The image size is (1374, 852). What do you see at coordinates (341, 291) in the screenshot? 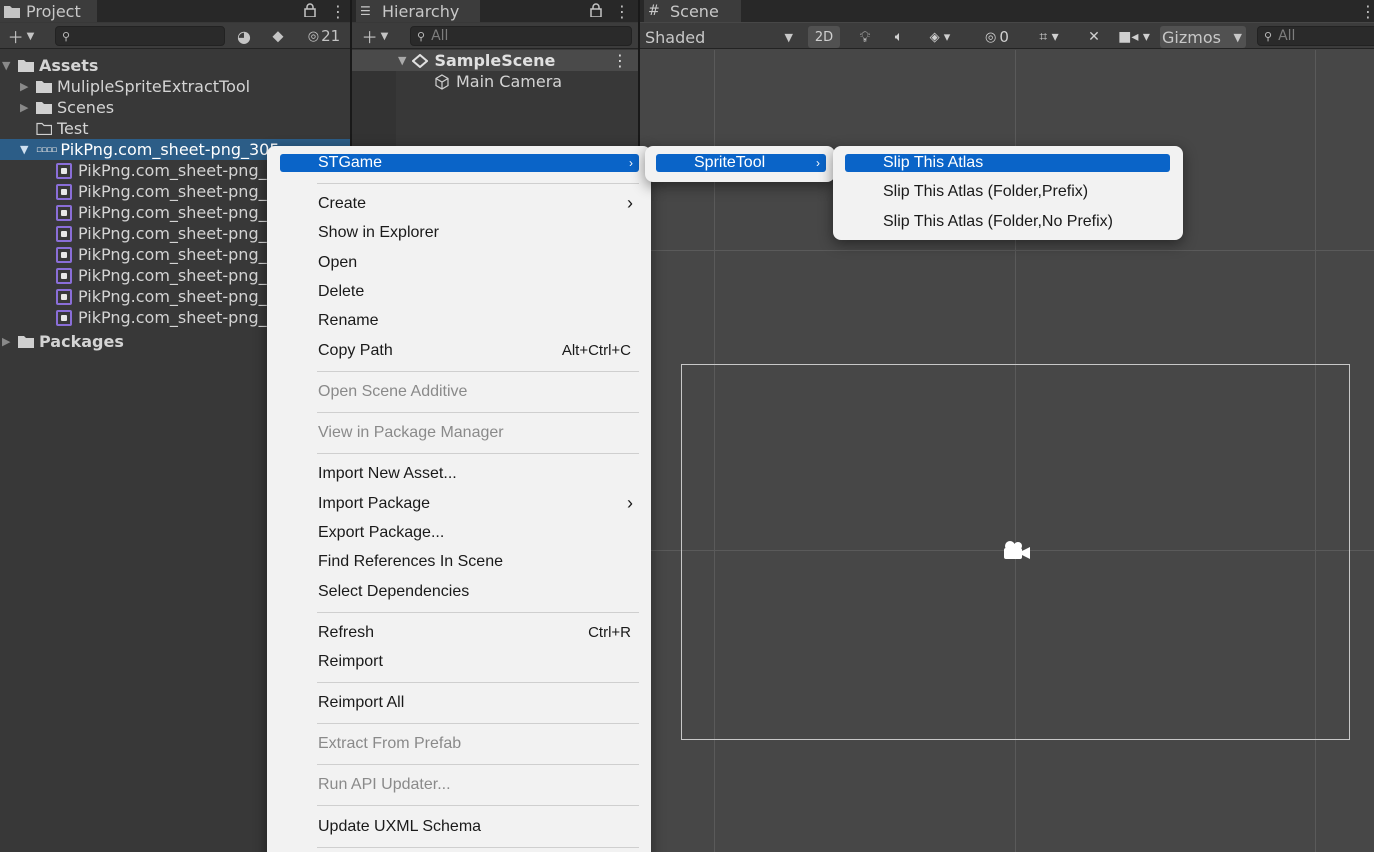
I see `menu-item-label: Delete` at bounding box center [341, 291].